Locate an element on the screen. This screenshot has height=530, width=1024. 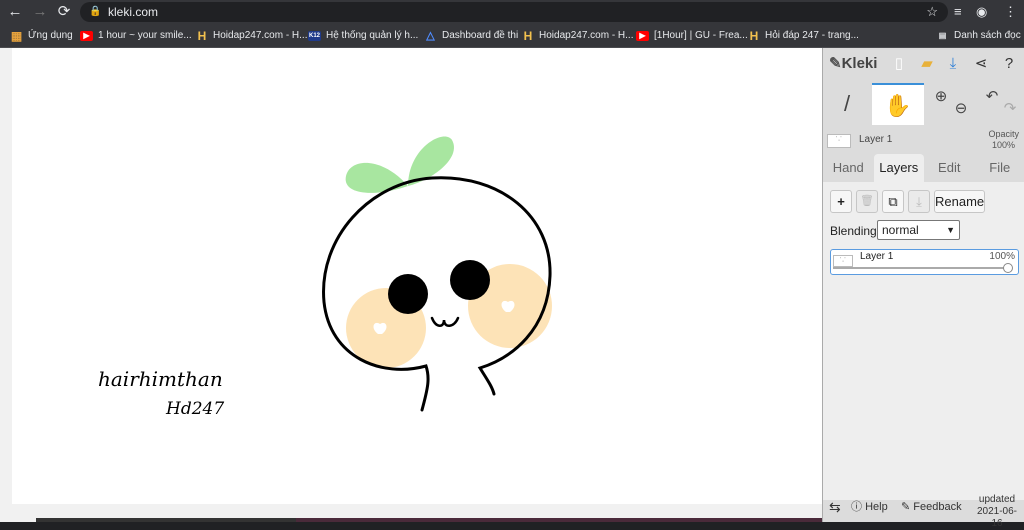
reading-list-button: ▤ Danh sách đọc is located at coordinates (978, 36).